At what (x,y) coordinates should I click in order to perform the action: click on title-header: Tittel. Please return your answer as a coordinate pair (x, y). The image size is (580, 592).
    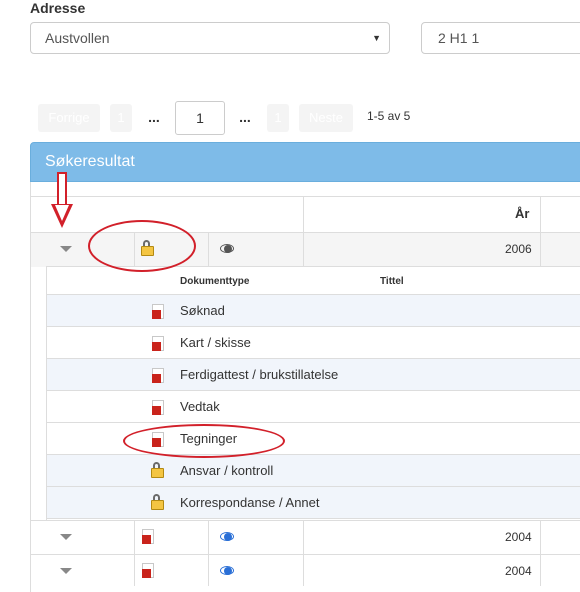
    Looking at the image, I should click on (392, 281).